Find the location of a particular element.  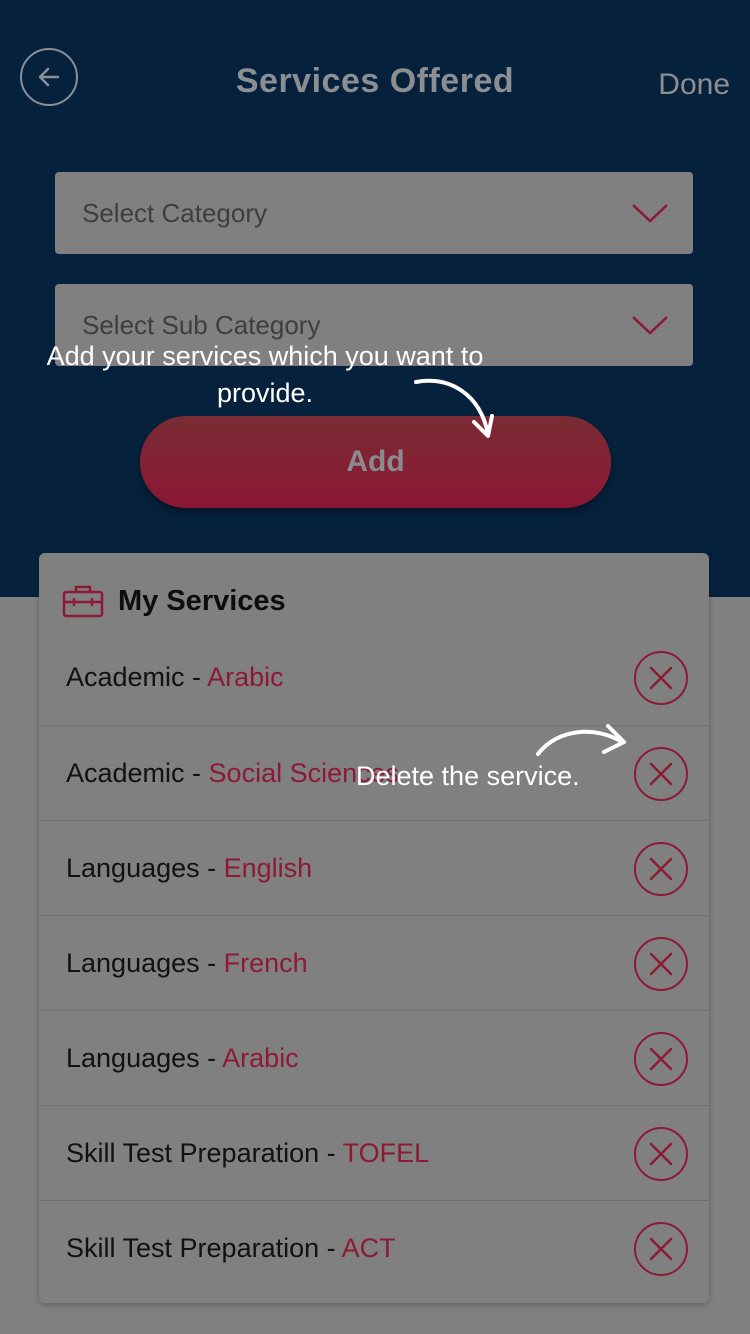

service-row: Skill Test Preparation - ACT is located at coordinates (374, 1248).